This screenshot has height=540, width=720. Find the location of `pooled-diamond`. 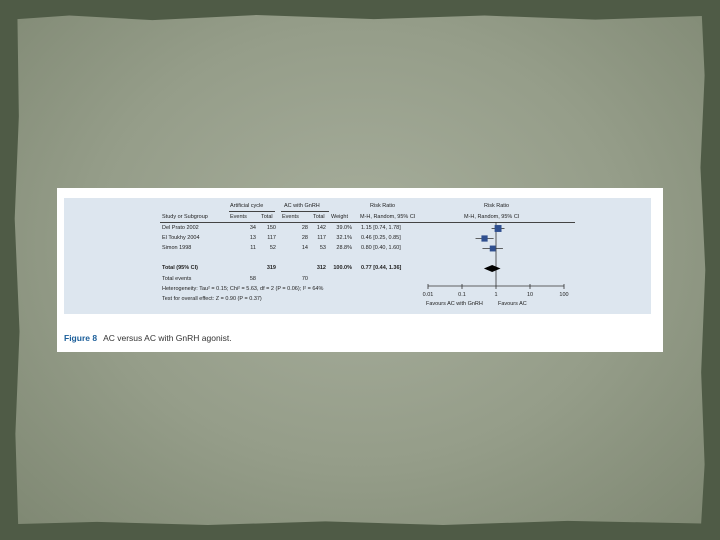

pooled-diamond is located at coordinates (492, 268).